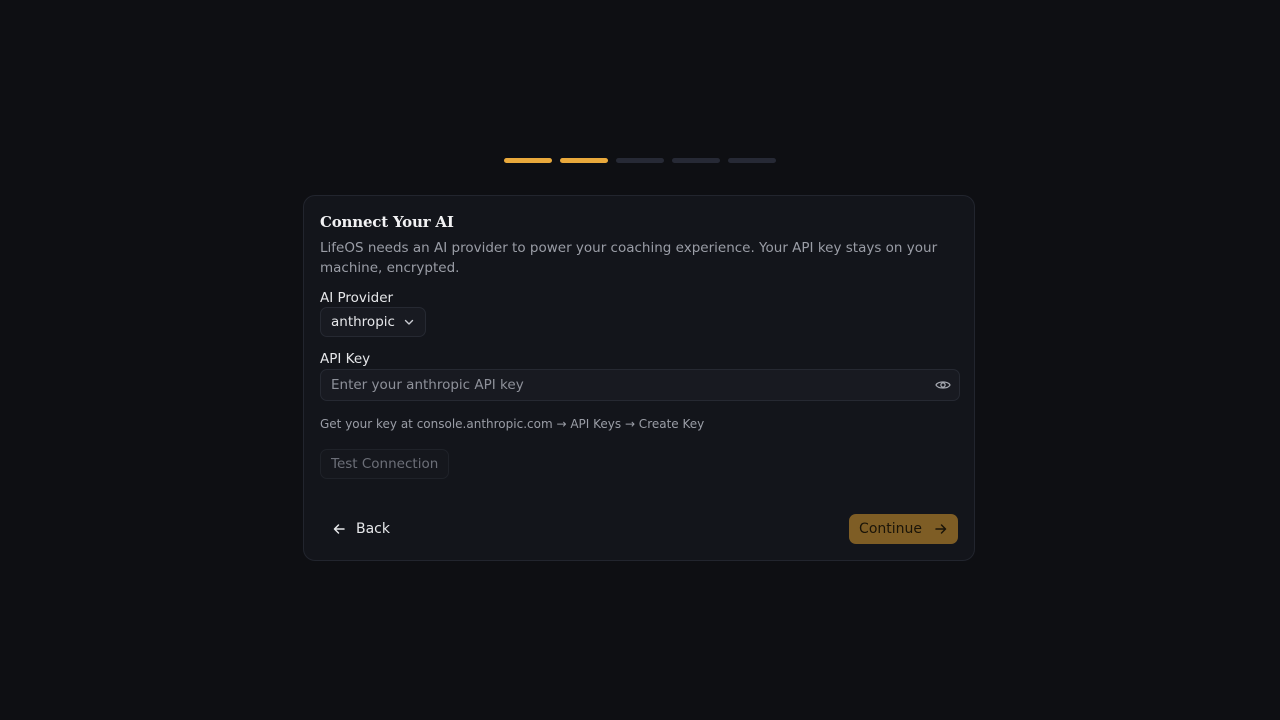  What do you see at coordinates (387, 222) in the screenshot?
I see `card-title: Connect Your AI` at bounding box center [387, 222].